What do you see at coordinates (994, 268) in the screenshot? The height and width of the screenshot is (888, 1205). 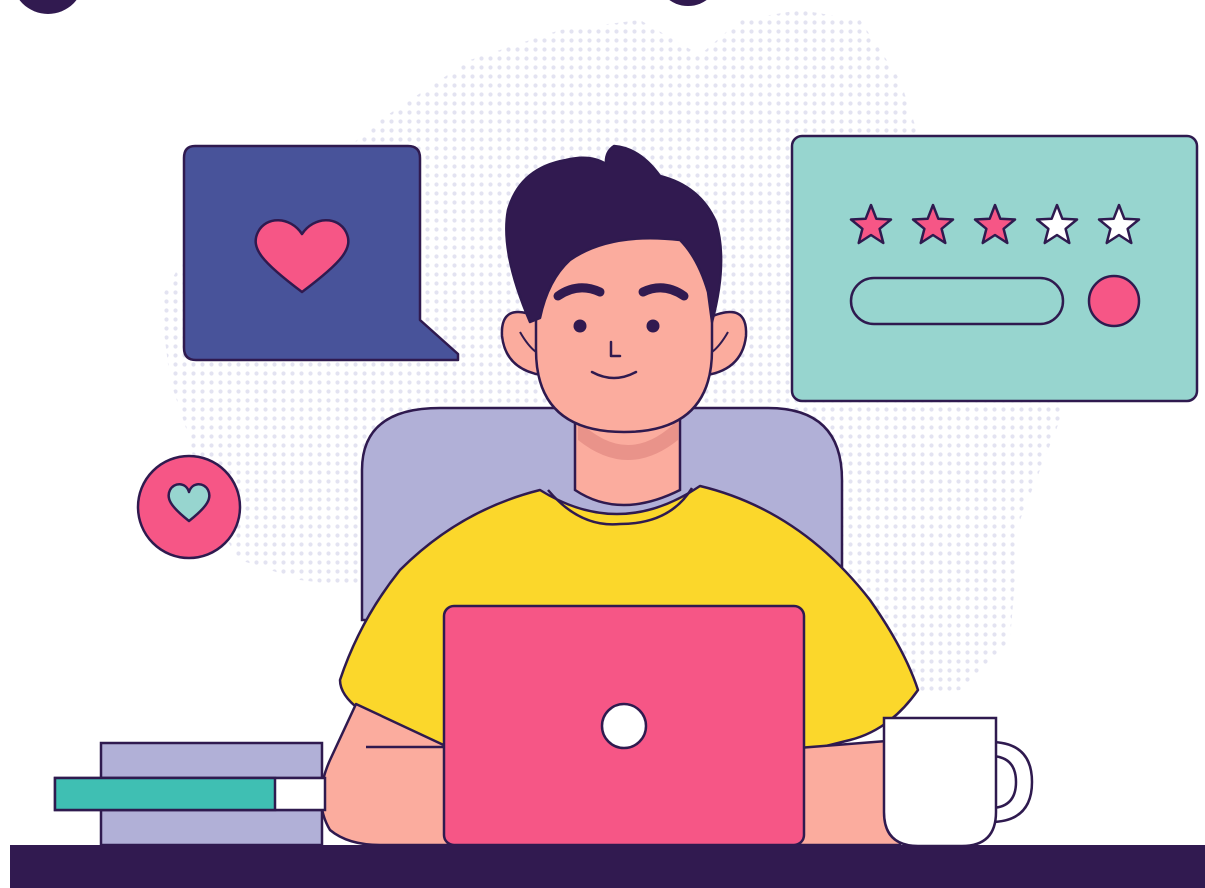 I see `review-card` at bounding box center [994, 268].